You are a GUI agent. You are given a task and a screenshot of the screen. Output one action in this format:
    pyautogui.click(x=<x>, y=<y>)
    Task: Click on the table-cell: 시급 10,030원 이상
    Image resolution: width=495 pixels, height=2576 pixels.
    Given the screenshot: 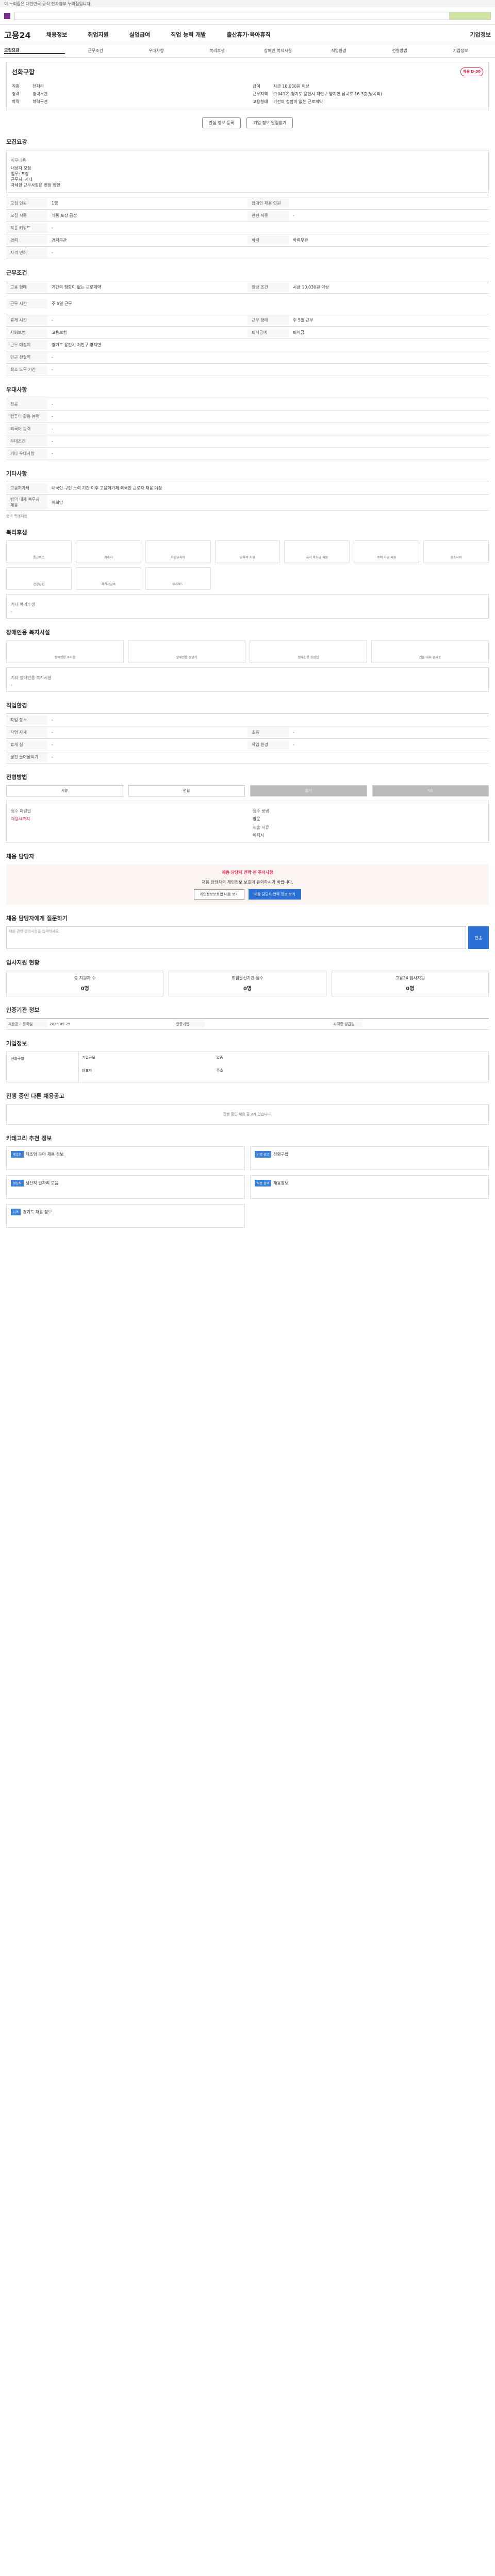 What is the action you would take?
    pyautogui.click(x=311, y=287)
    